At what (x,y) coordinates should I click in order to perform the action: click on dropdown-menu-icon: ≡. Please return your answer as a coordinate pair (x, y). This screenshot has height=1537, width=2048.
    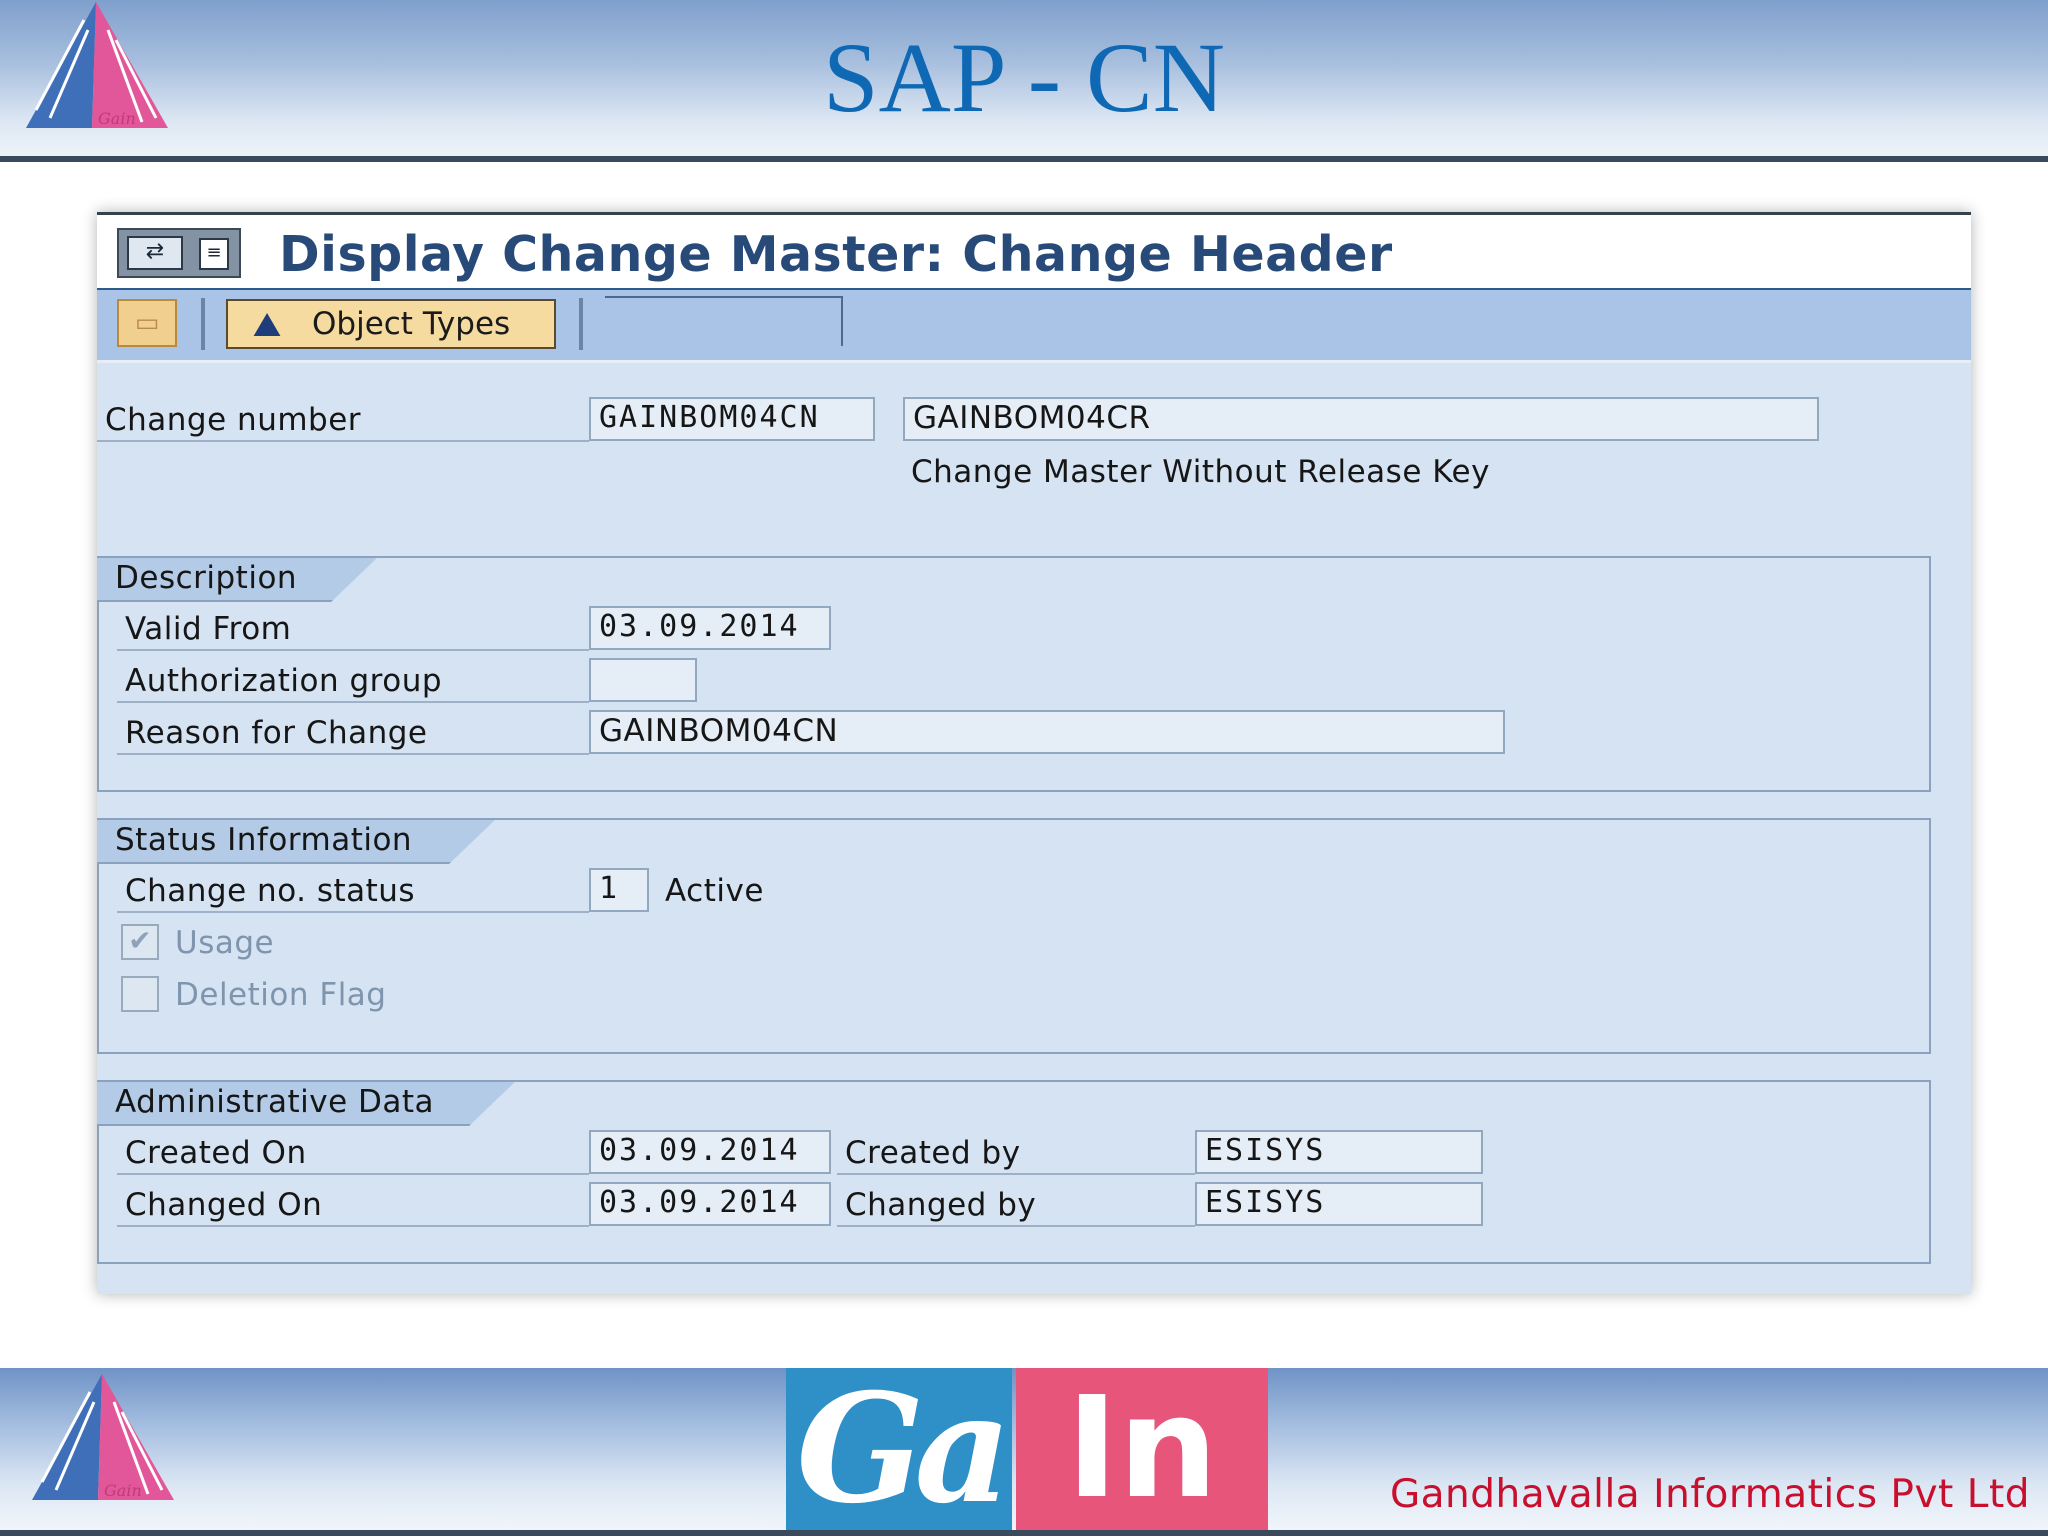
    Looking at the image, I should click on (214, 254).